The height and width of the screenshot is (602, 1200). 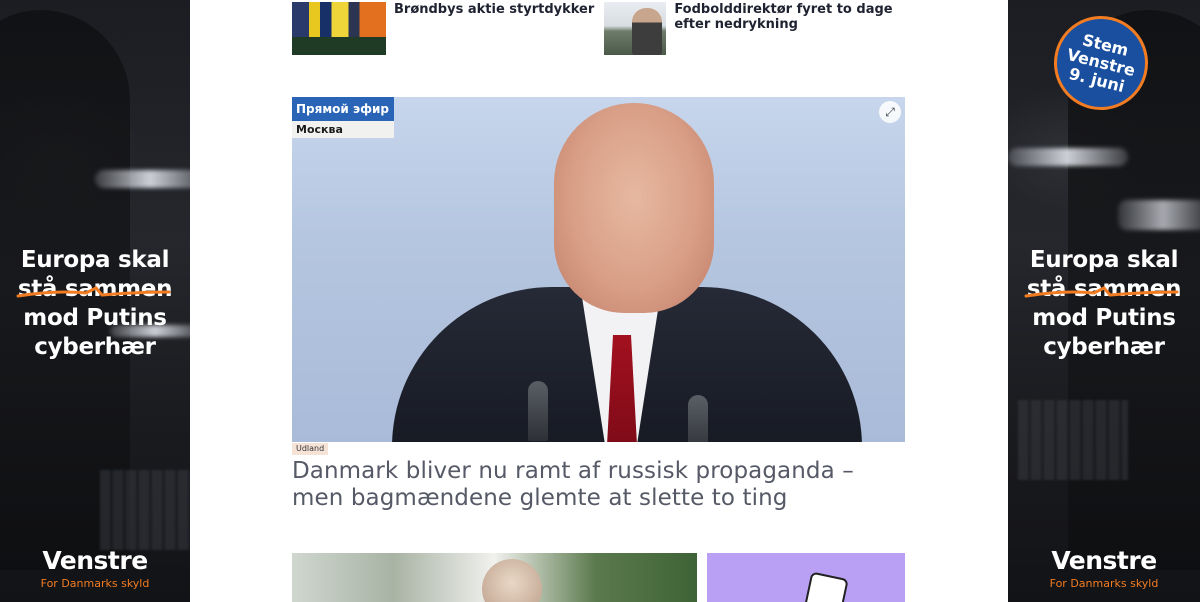 What do you see at coordinates (310, 449) in the screenshot?
I see `category-tag: Udland` at bounding box center [310, 449].